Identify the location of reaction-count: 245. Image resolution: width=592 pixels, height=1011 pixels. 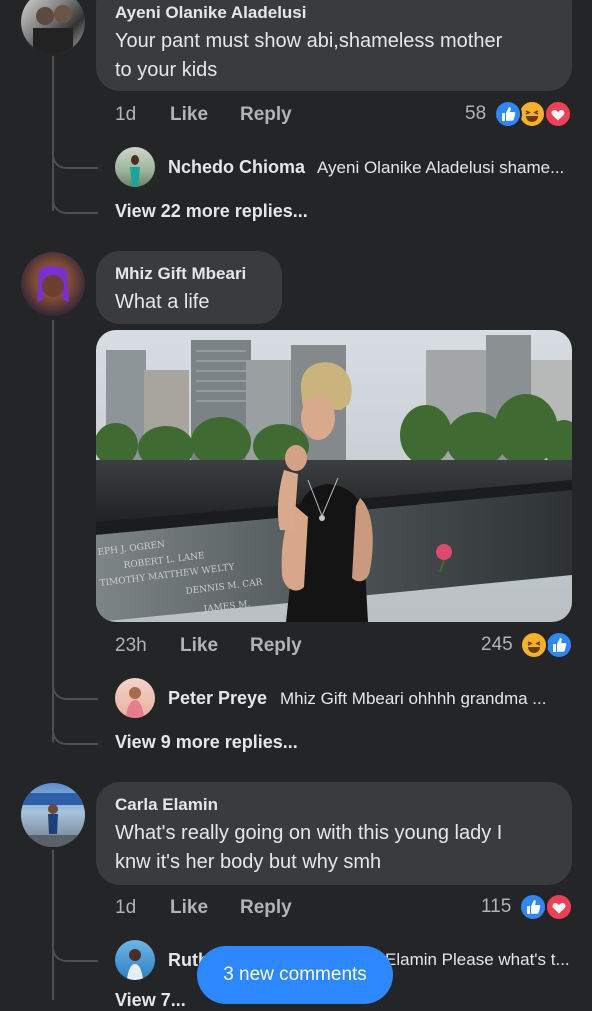
(497, 645).